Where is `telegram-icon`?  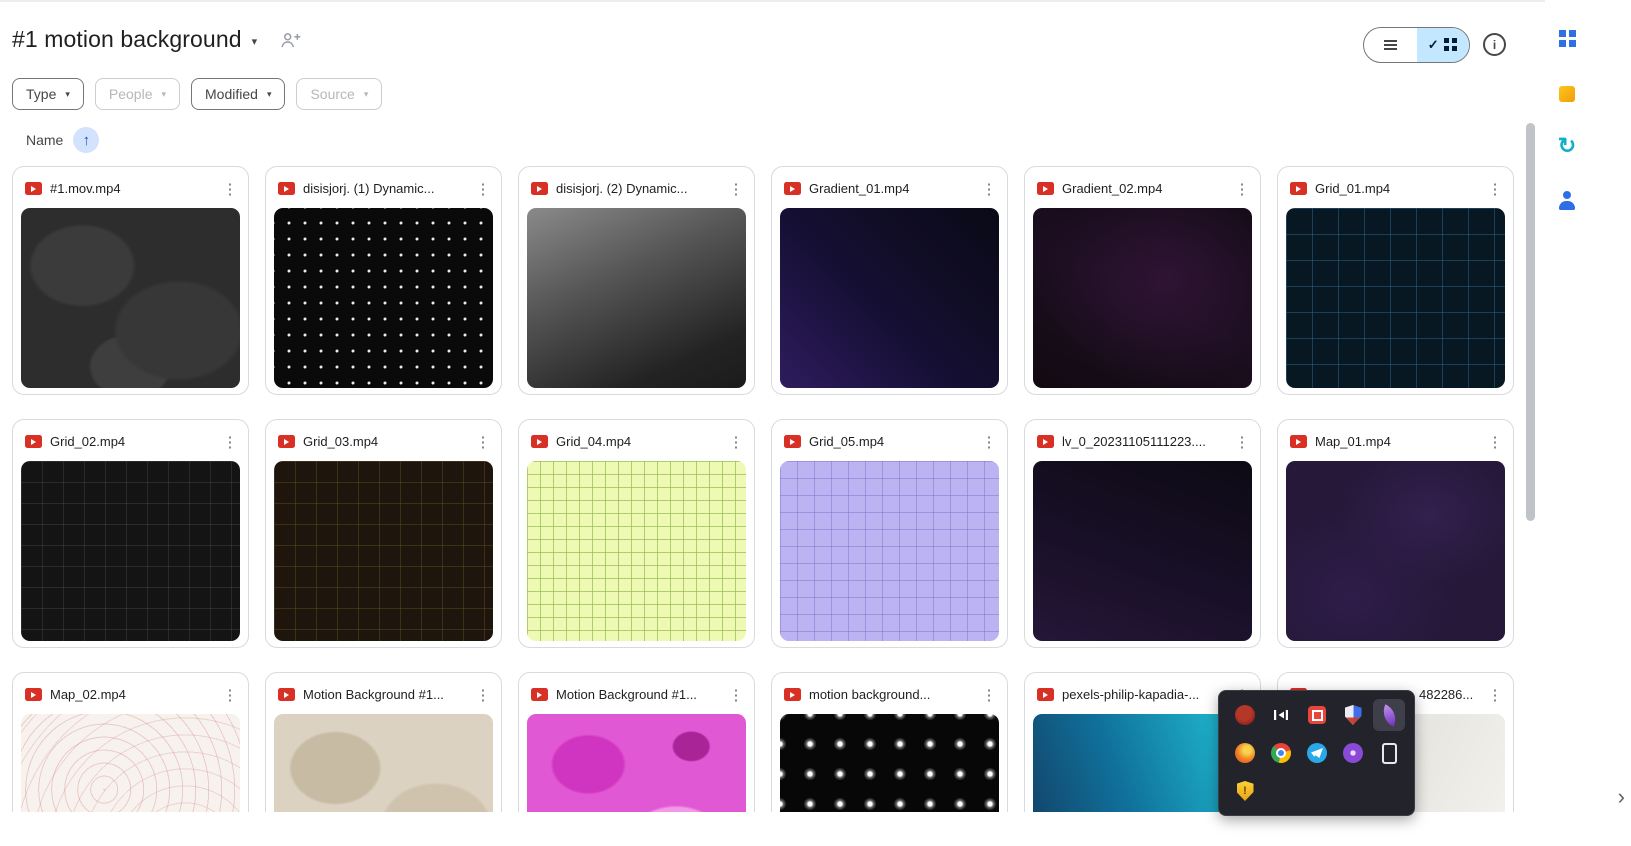 telegram-icon is located at coordinates (1317, 753).